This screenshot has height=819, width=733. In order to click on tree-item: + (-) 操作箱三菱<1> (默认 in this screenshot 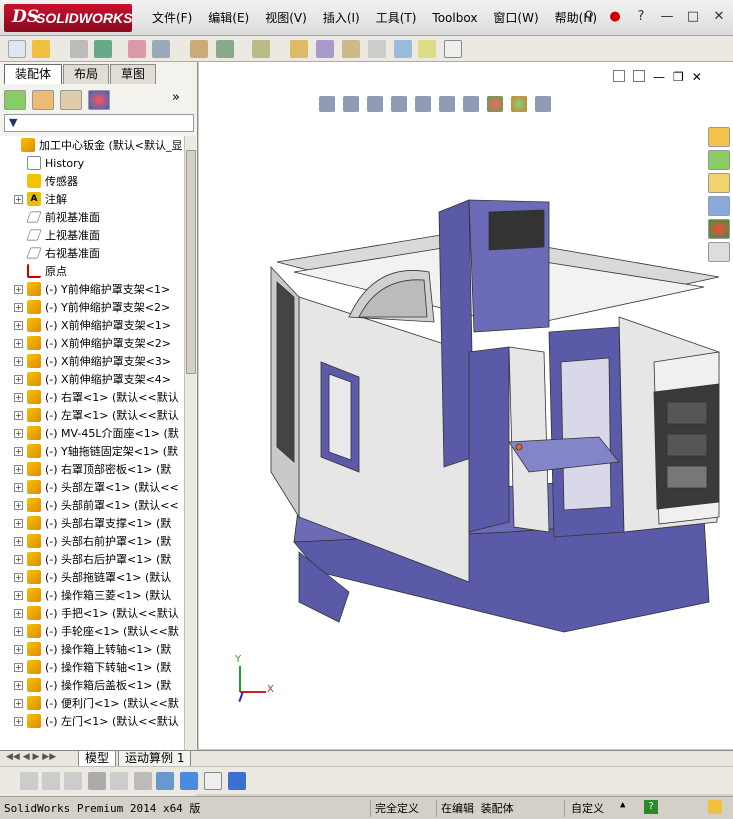, I will do `click(92, 595)`.